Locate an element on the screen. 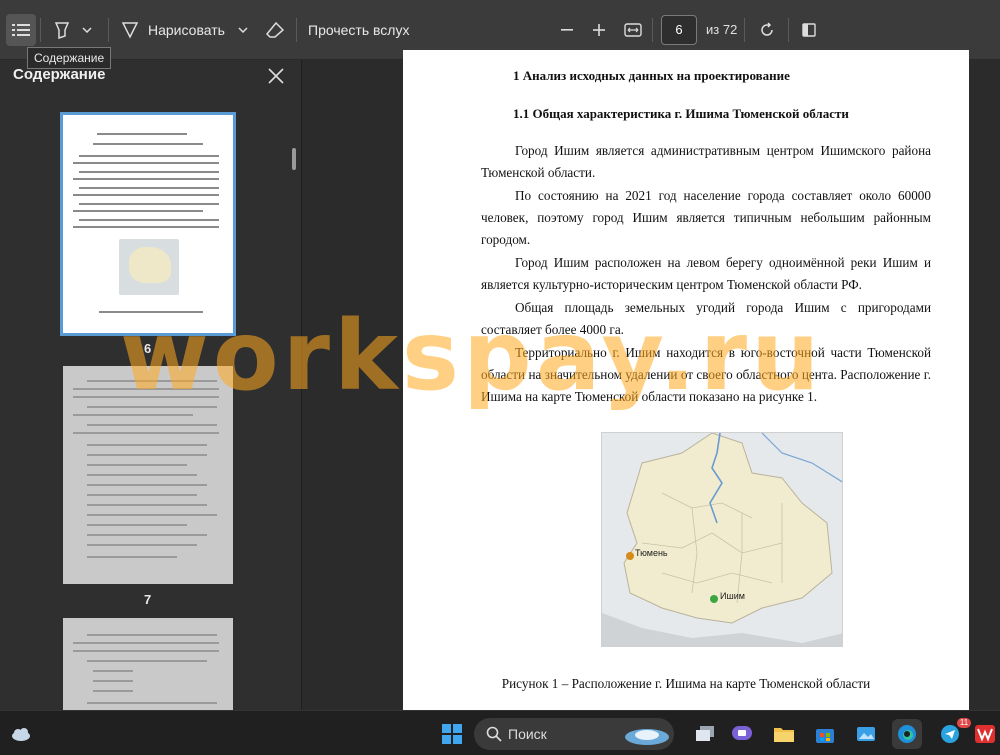 The height and width of the screenshot is (755, 1000). draw-icon-button is located at coordinates (130, 30).